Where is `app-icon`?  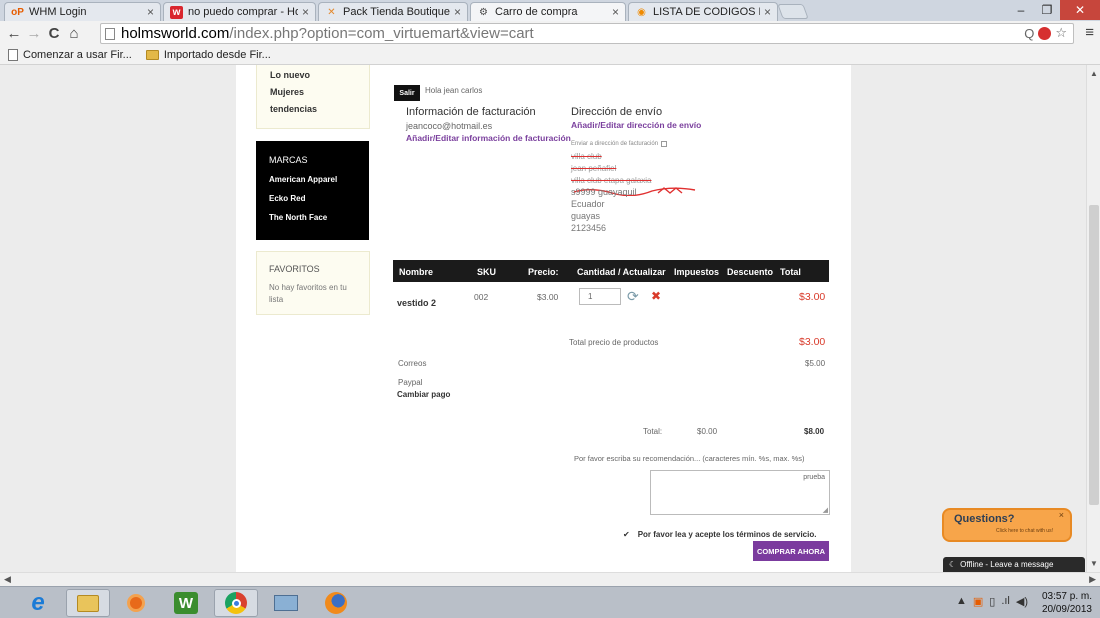 app-icon is located at coordinates (136, 603).